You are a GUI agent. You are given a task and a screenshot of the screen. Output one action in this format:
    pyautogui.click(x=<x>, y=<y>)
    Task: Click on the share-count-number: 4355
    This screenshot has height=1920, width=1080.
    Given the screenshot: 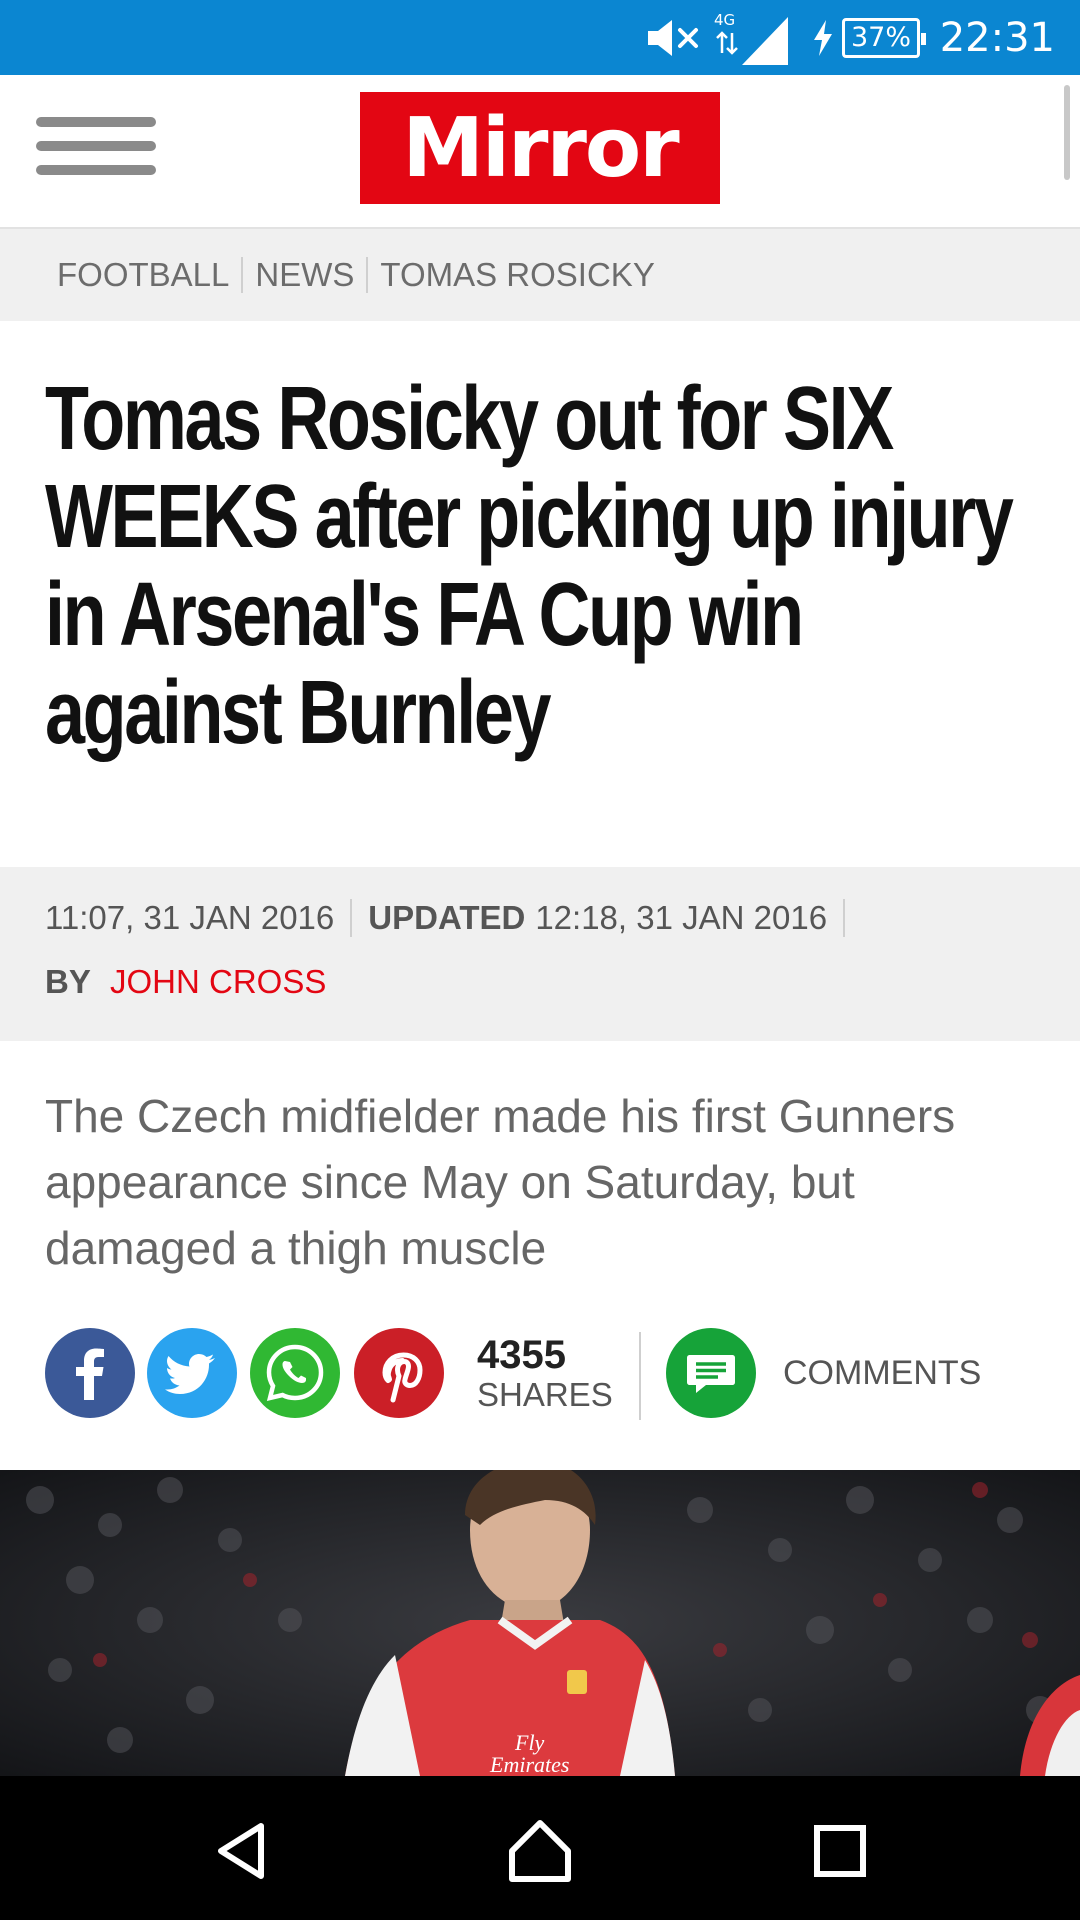 What is the action you would take?
    pyautogui.click(x=521, y=1355)
    